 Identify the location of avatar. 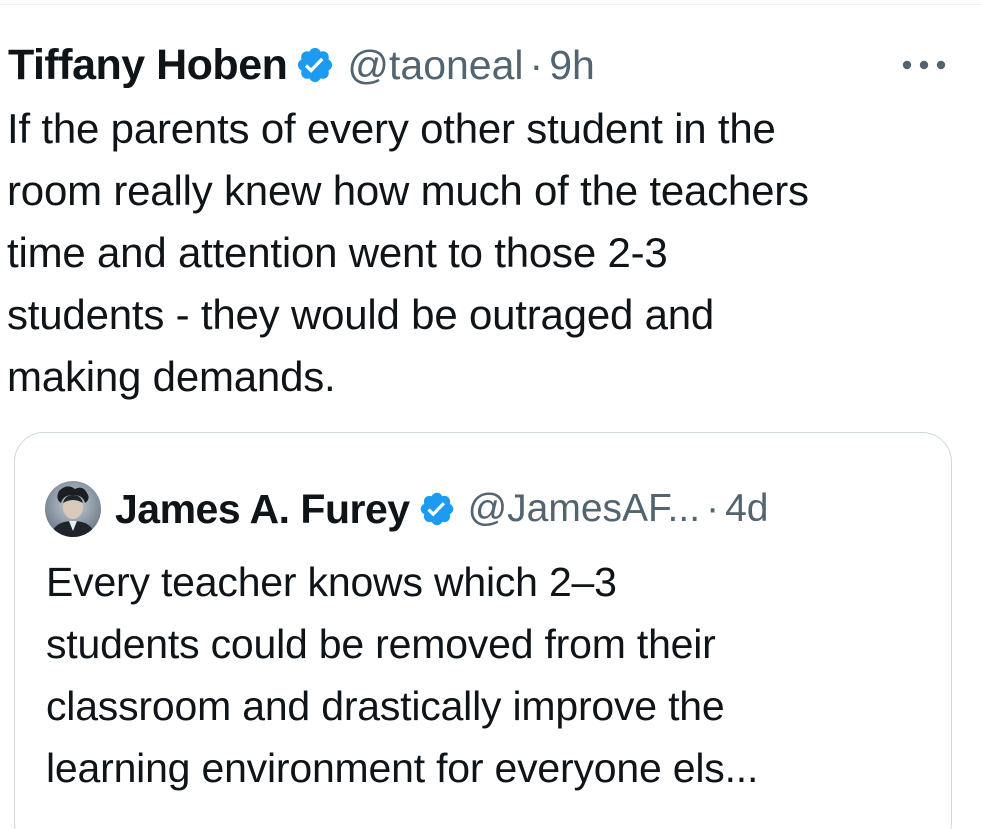
(73, 509).